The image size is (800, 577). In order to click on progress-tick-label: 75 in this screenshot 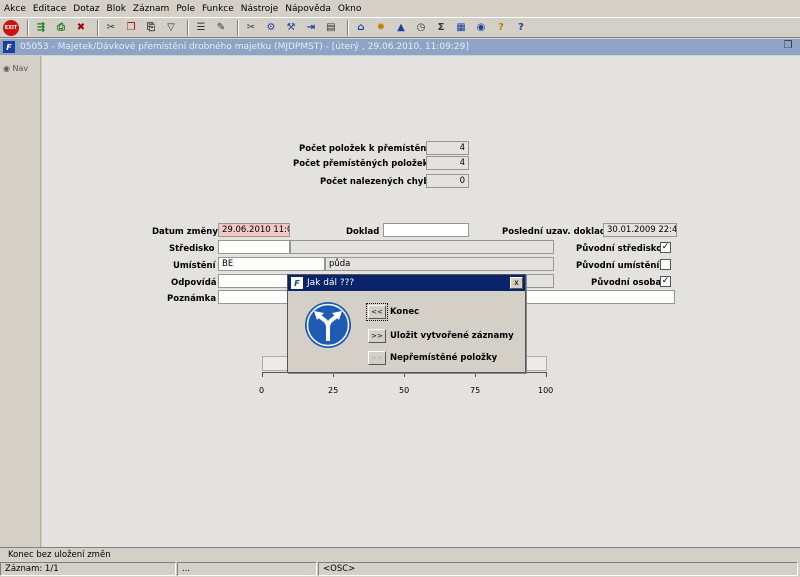, I will do `click(475, 390)`.